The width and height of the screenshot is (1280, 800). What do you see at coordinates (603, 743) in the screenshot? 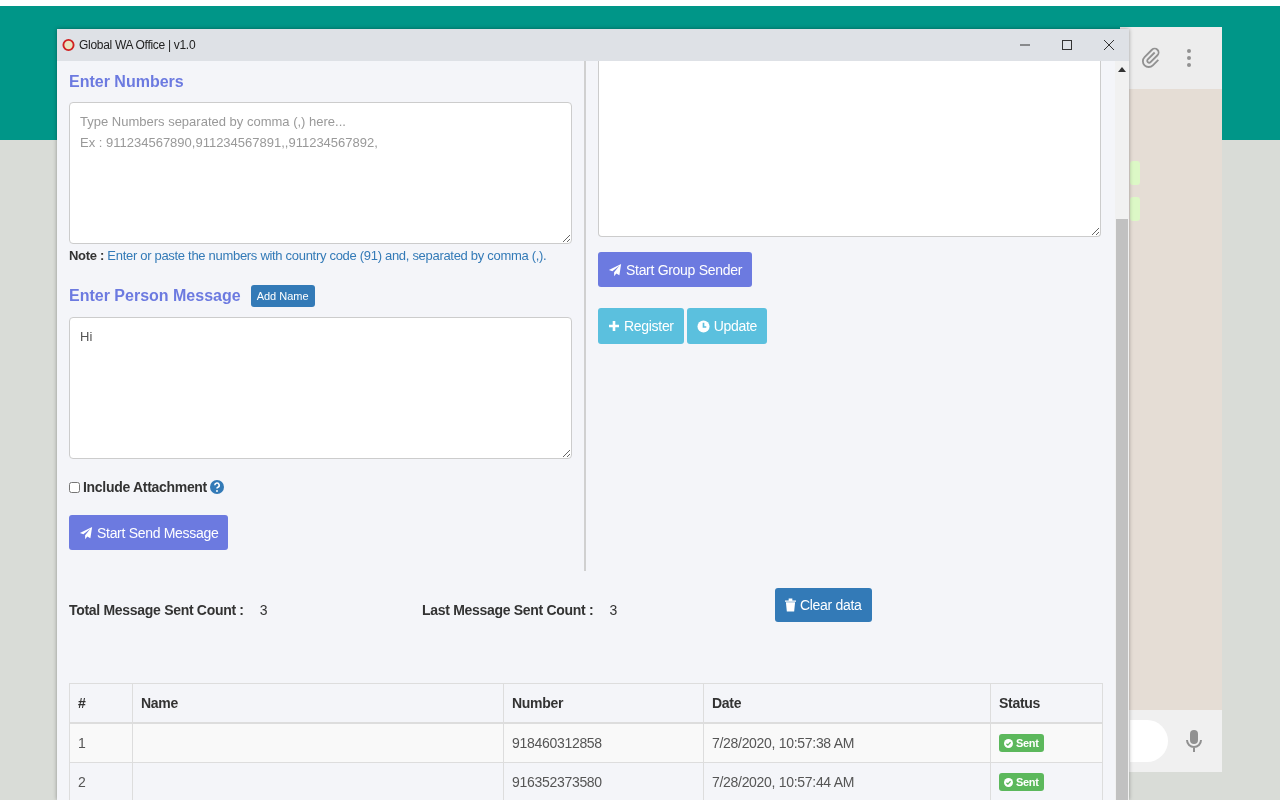
I see `table-cell: 918460312858` at bounding box center [603, 743].